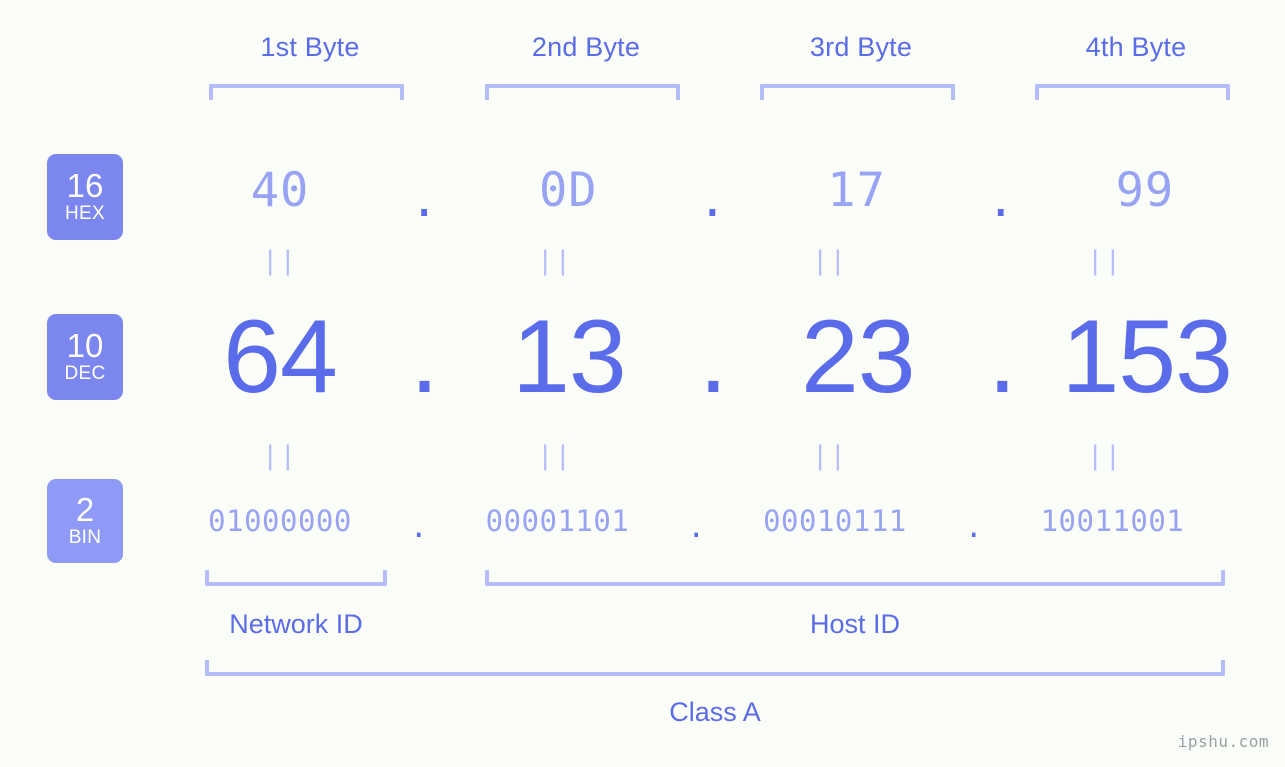 This screenshot has height=767, width=1285. Describe the element at coordinates (830, 456) in the screenshot. I see `equals-mark-7: ||` at that location.